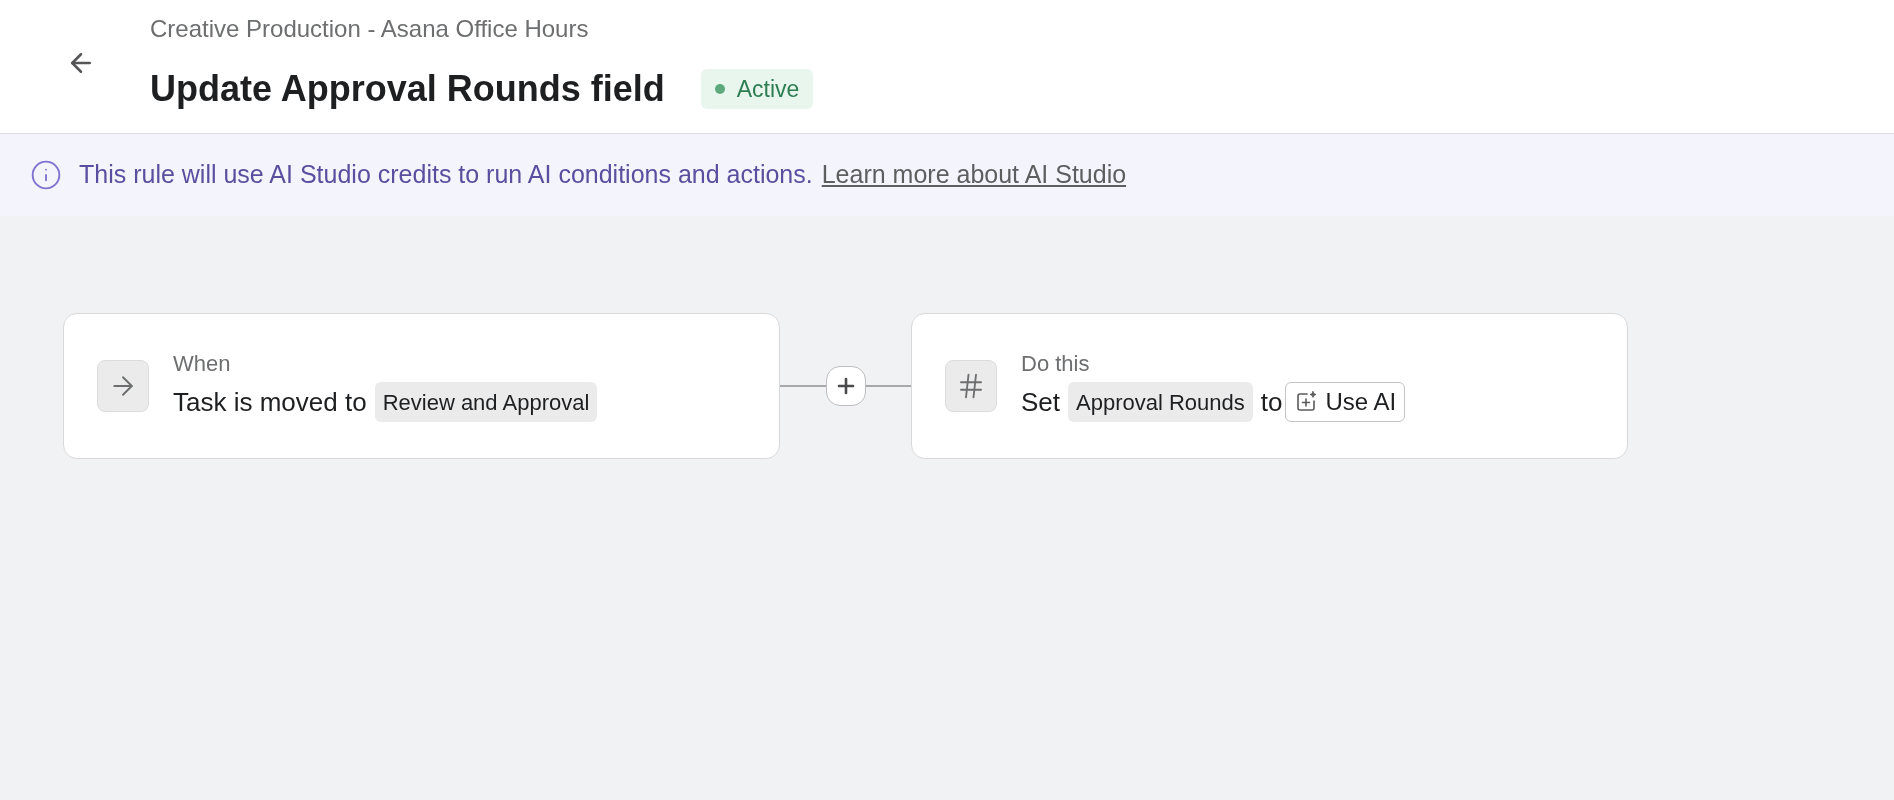  Describe the element at coordinates (270, 402) in the screenshot. I see `step-text: Task is moved to` at that location.